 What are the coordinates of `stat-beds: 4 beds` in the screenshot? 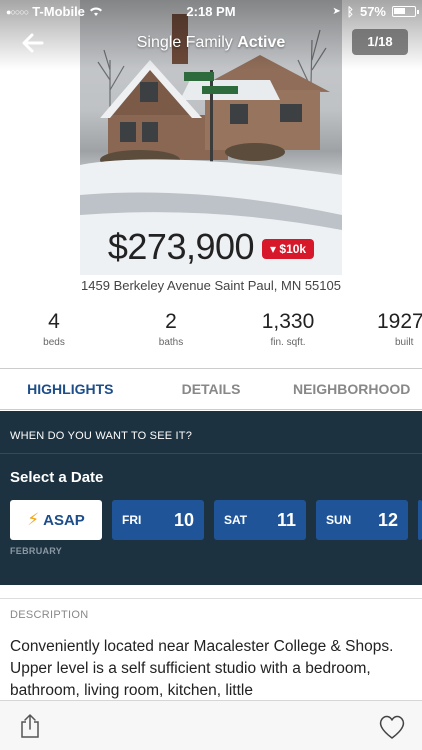 It's located at (54, 329).